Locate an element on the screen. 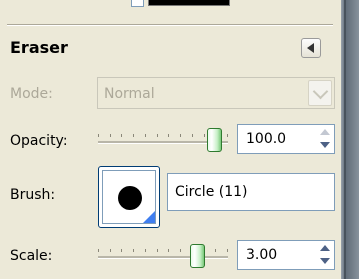  restore-button is located at coordinates (311, 48).